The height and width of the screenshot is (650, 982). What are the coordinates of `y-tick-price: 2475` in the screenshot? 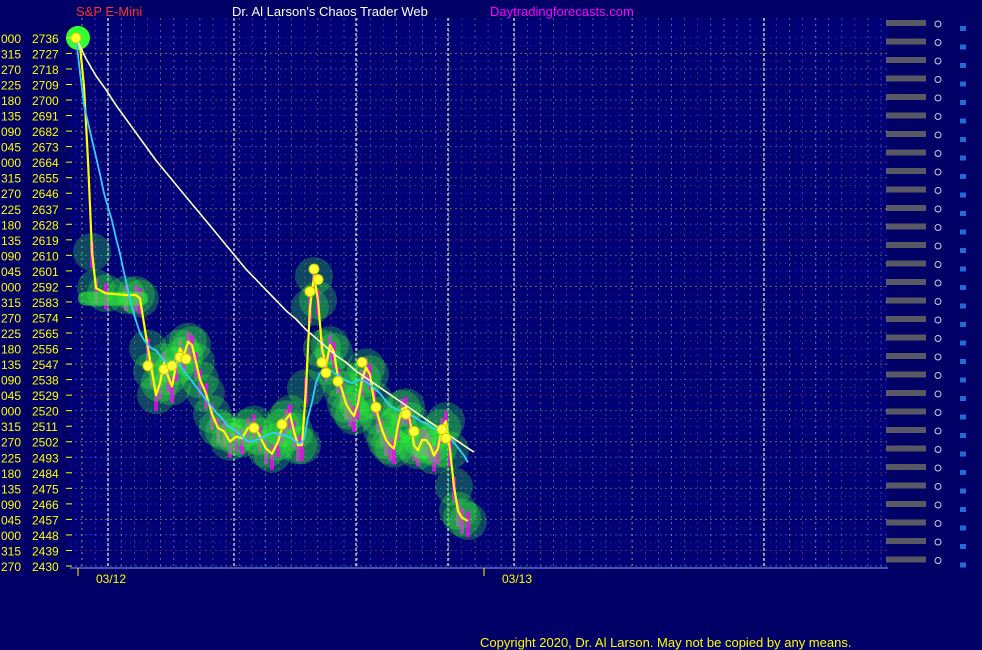 It's located at (45, 489).